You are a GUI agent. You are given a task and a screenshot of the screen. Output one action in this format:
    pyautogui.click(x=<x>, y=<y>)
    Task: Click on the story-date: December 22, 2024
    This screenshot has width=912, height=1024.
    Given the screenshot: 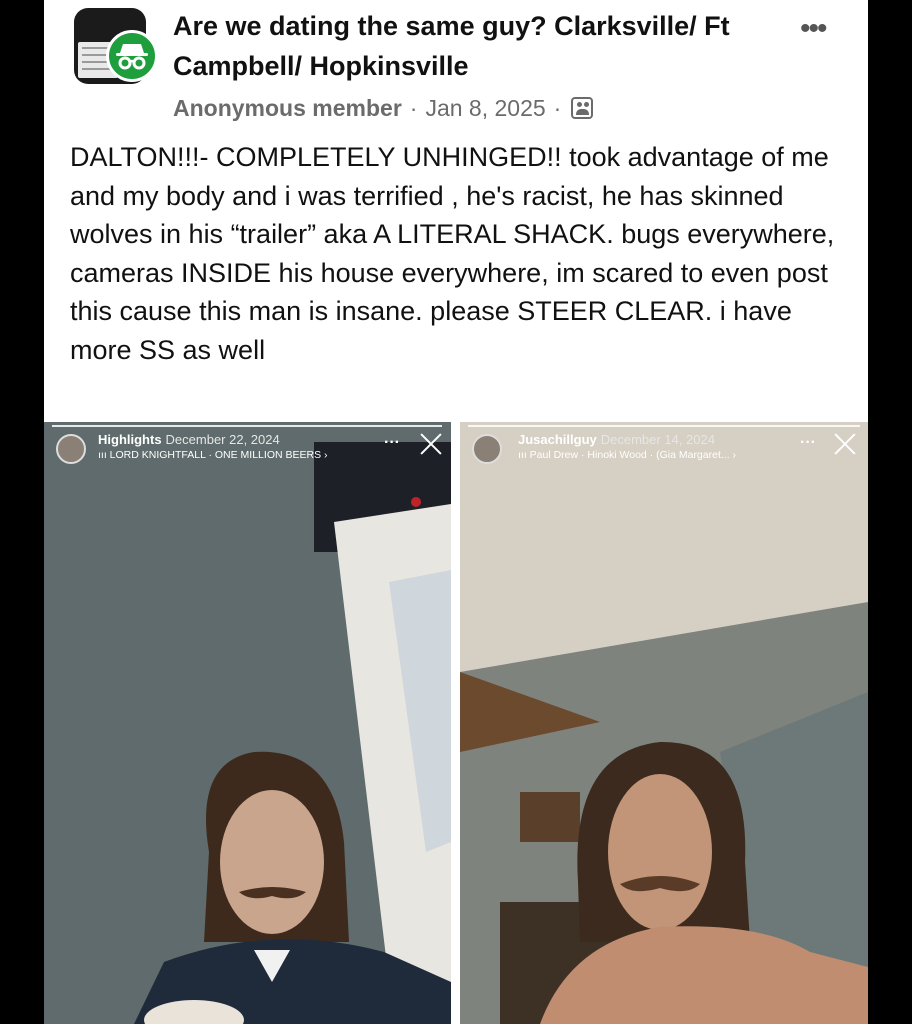 What is the action you would take?
    pyautogui.click(x=222, y=439)
    